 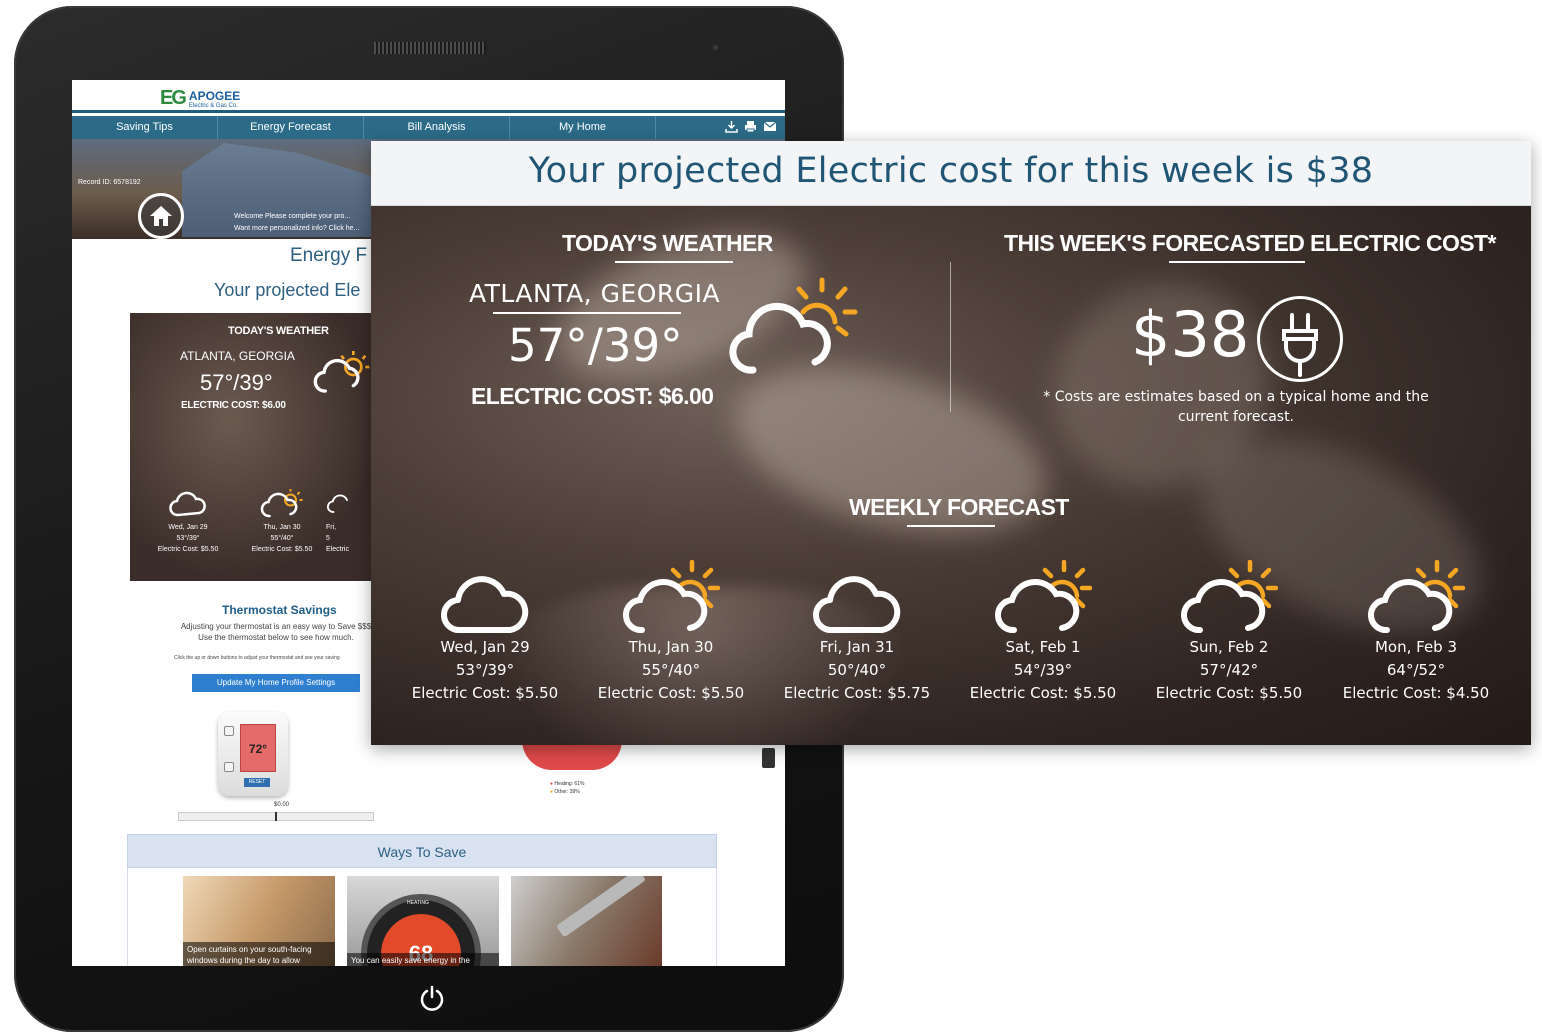 I want to click on weekly-cost-heading: THIS WEEK'S FORECASTED ELECTRIC COST*, so click(x=1250, y=243).